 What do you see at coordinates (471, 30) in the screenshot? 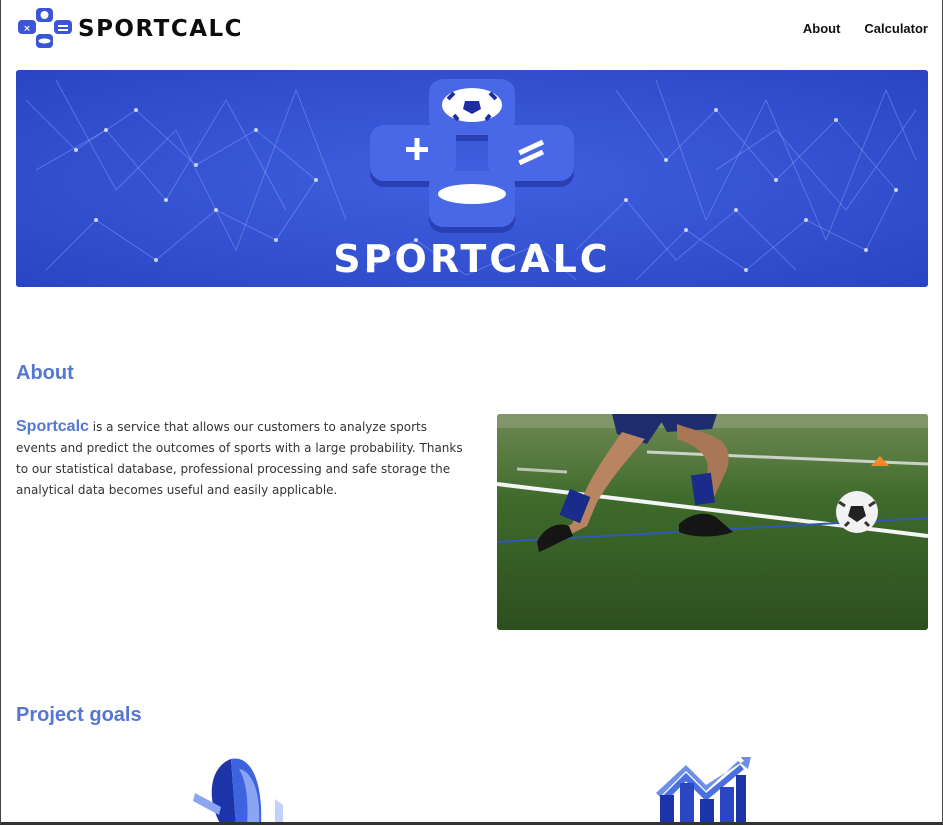
I see `site-header: × SPORTCALC About Calculator` at bounding box center [471, 30].